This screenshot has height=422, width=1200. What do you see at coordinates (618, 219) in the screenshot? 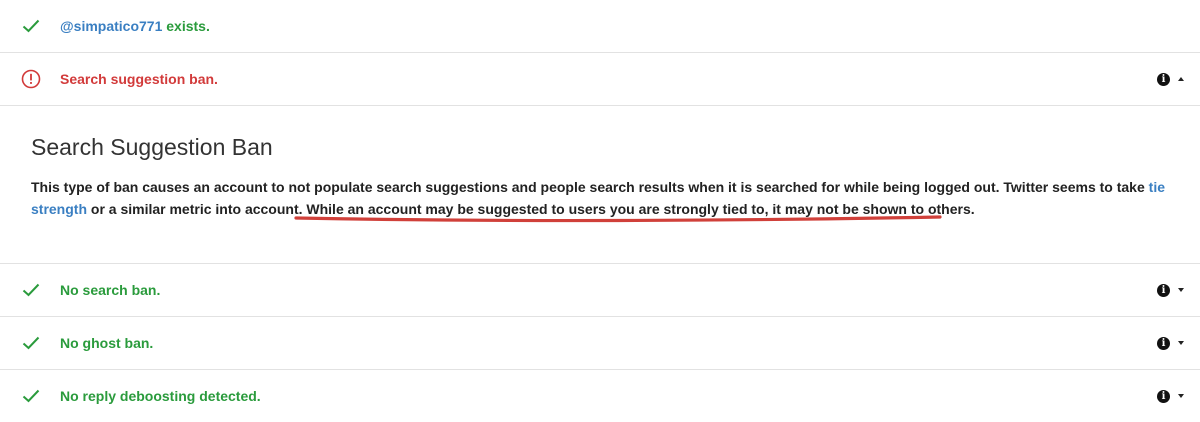
I see `annotation-underline` at bounding box center [618, 219].